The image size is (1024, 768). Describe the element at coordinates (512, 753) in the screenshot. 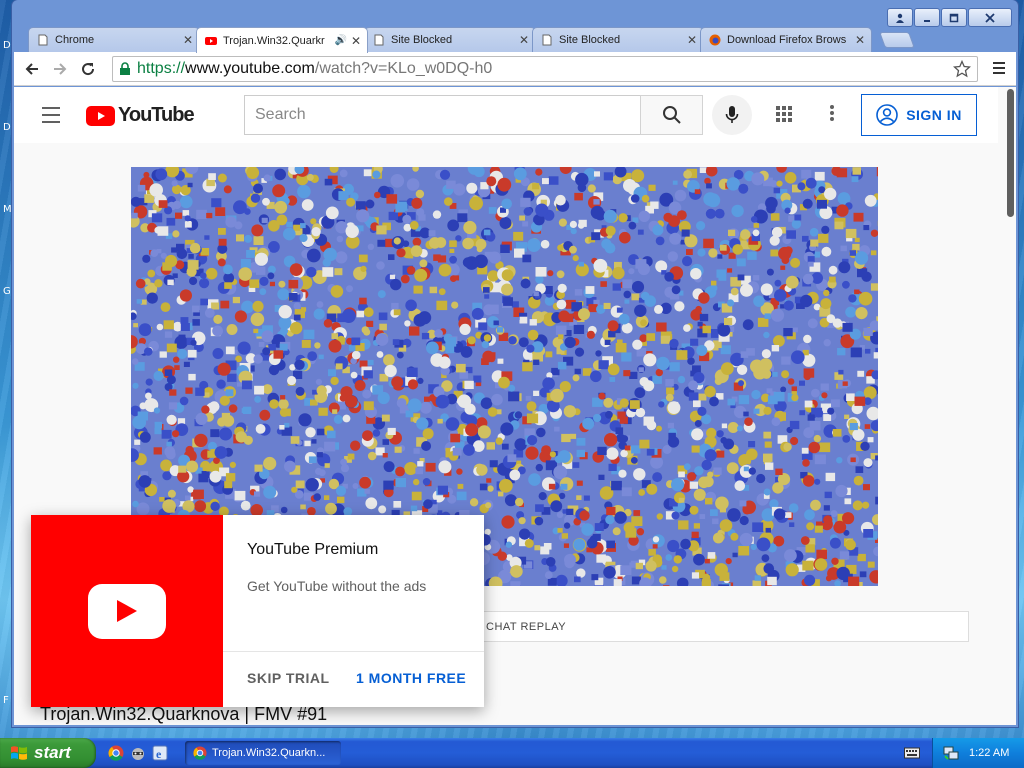

I see `taskbar: start e Trojan.Win32.Quarkn... 1:22 AM` at that location.